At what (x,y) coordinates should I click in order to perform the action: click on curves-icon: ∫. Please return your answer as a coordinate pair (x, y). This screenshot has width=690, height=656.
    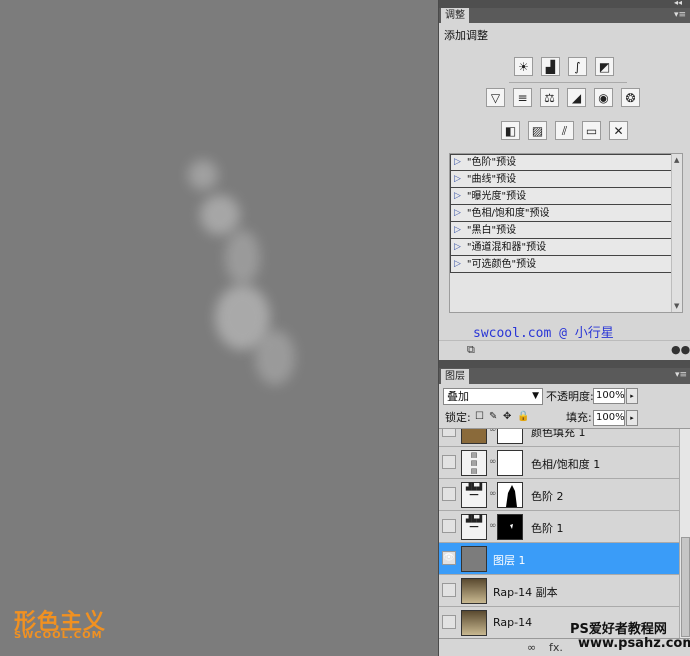
    Looking at the image, I should click on (577, 66).